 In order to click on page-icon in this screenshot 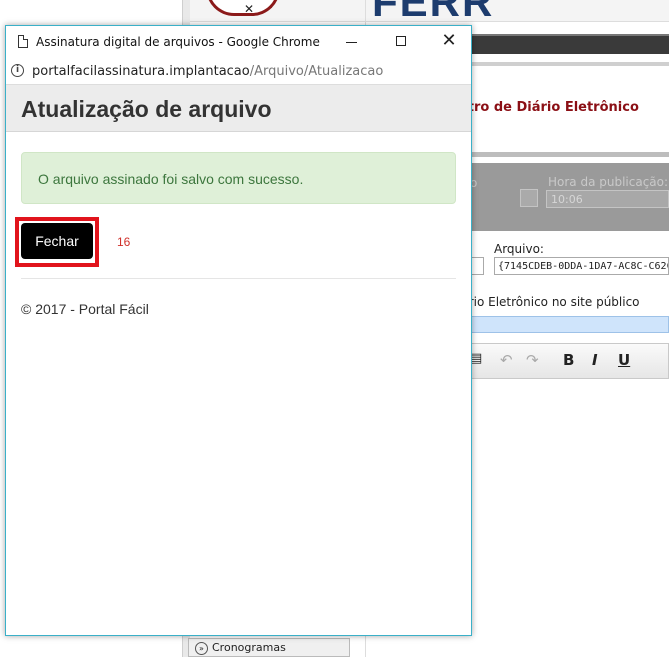, I will do `click(23, 41)`.